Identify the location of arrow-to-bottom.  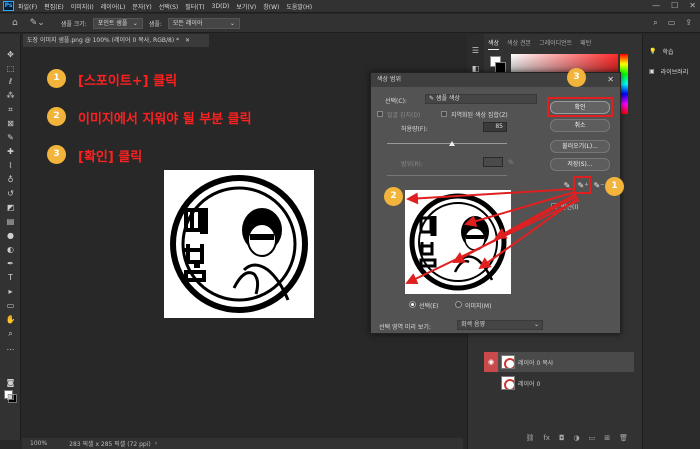
(492, 242).